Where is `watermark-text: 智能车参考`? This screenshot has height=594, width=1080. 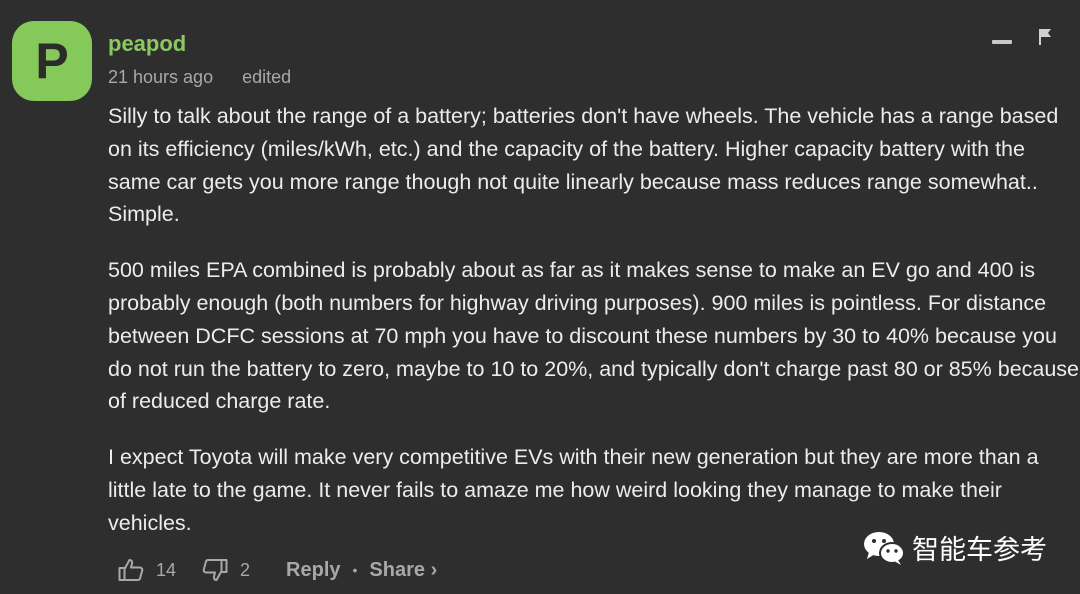 watermark-text: 智能车参考 is located at coordinates (979, 550).